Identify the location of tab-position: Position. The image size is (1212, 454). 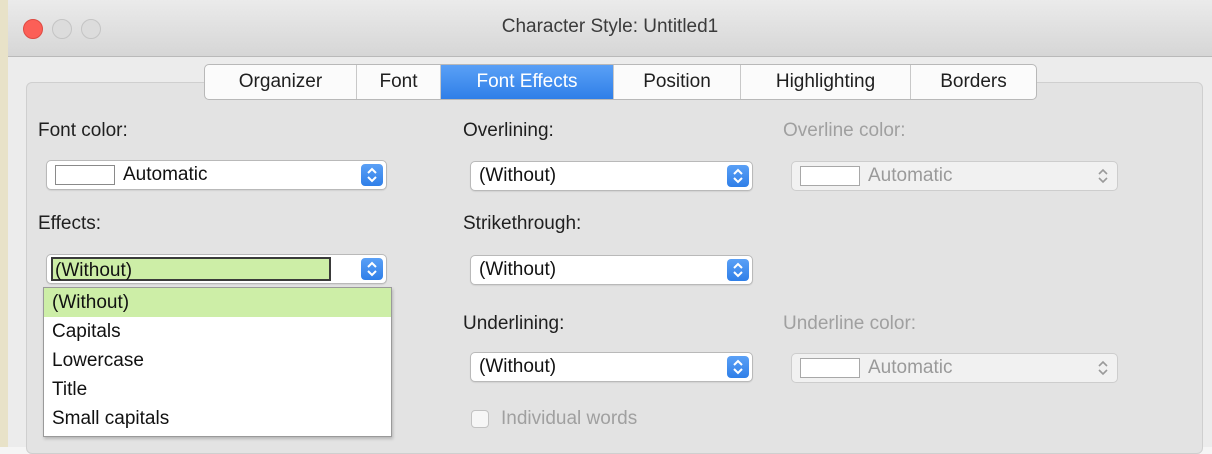
(677, 82).